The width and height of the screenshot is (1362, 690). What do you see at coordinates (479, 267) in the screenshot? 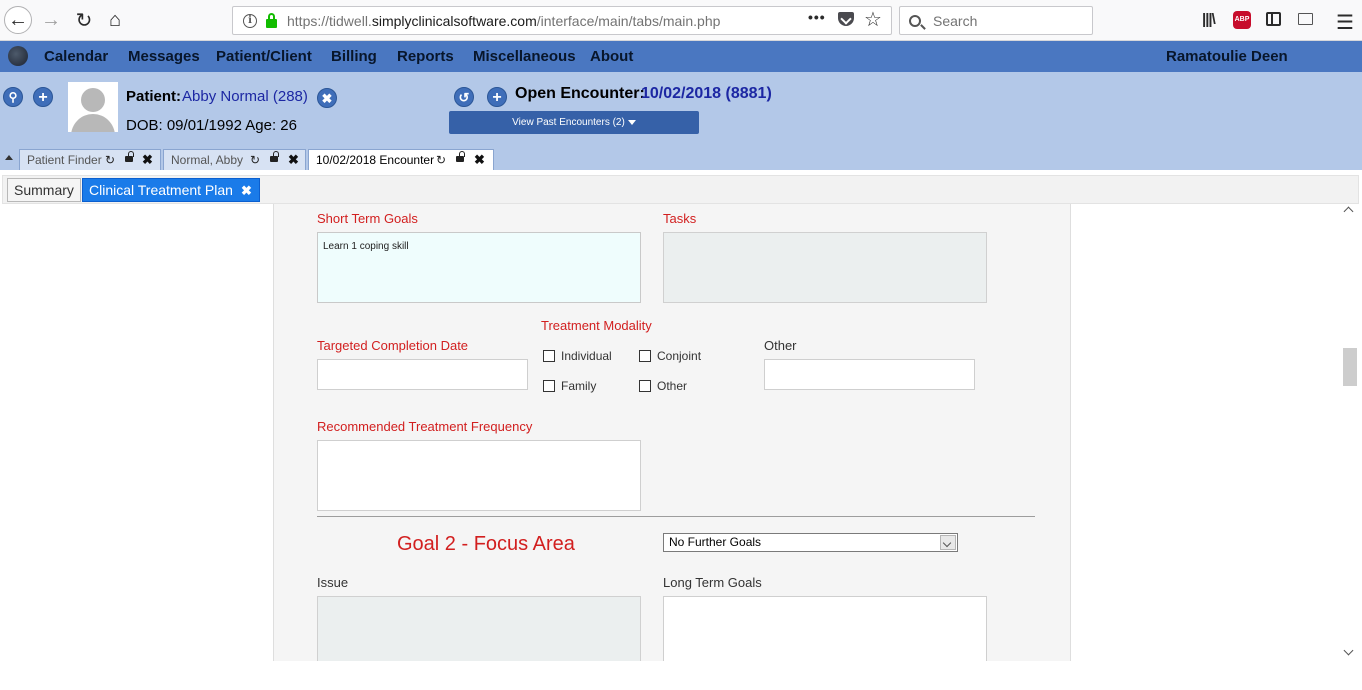
I see `short-term-goals-textarea: Learn 1 coping skill` at bounding box center [479, 267].